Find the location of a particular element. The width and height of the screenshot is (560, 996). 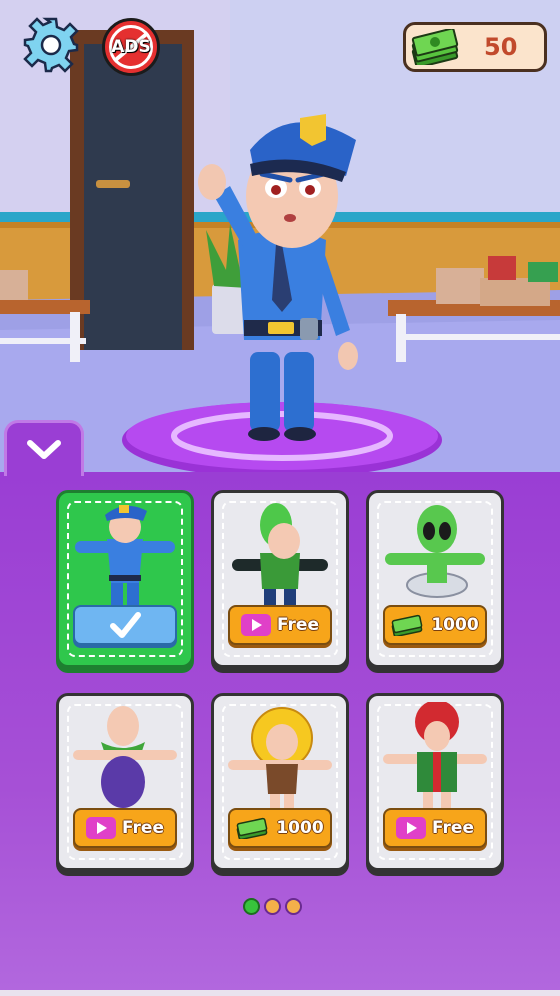

no-ads-button: ADS is located at coordinates (131, 47).